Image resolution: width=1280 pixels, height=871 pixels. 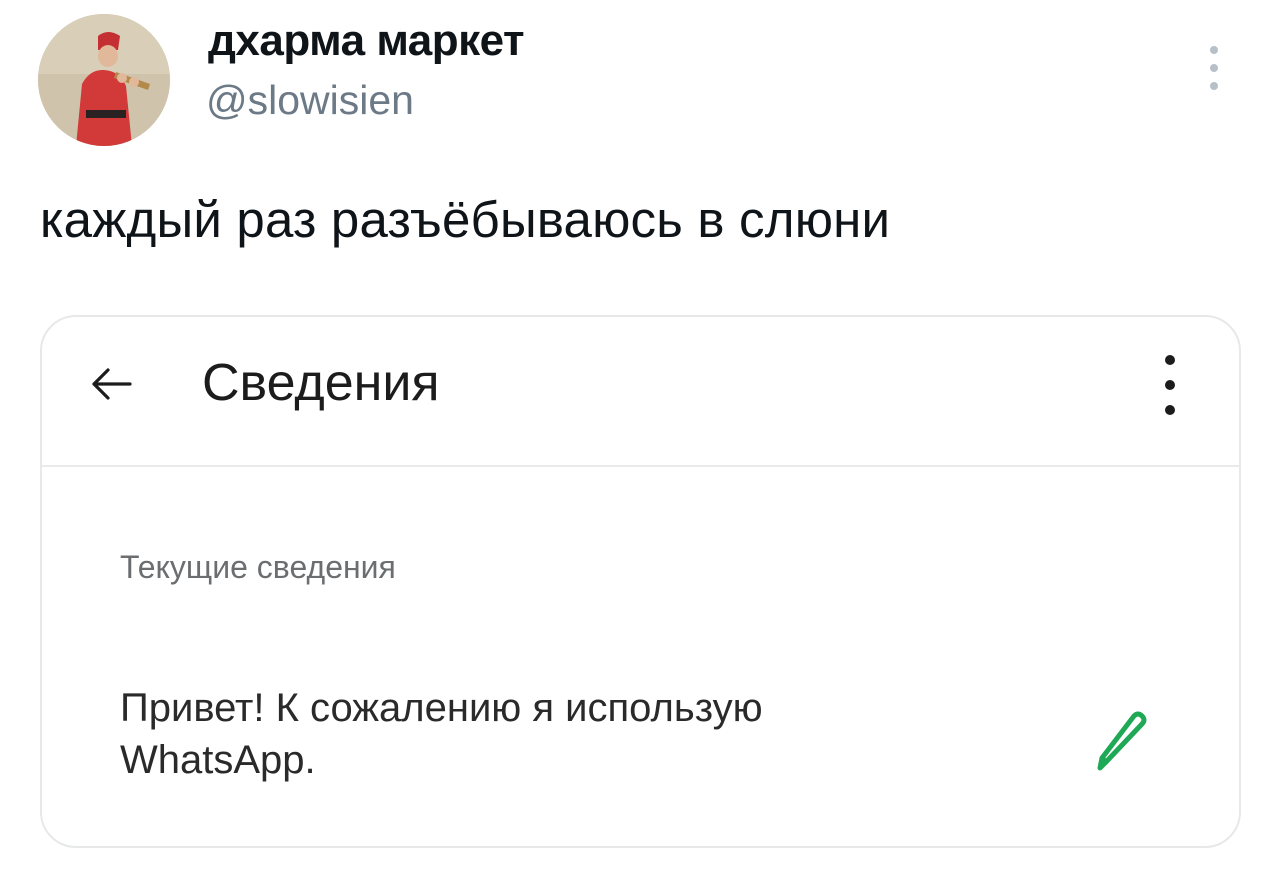 I want to click on more-vertical-icon, so click(x=1170, y=385).